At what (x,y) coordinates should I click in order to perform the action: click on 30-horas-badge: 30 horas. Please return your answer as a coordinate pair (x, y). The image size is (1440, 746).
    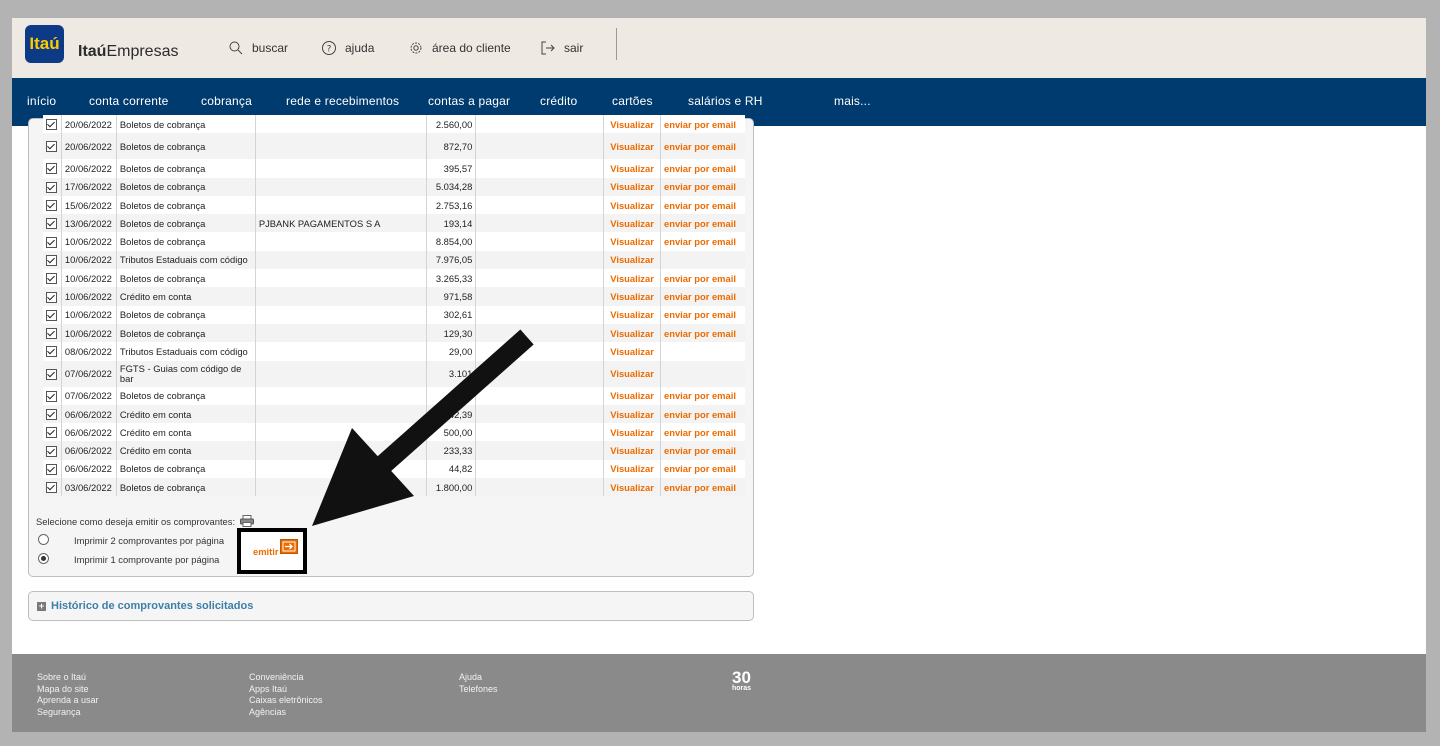
    Looking at the image, I should click on (741, 680).